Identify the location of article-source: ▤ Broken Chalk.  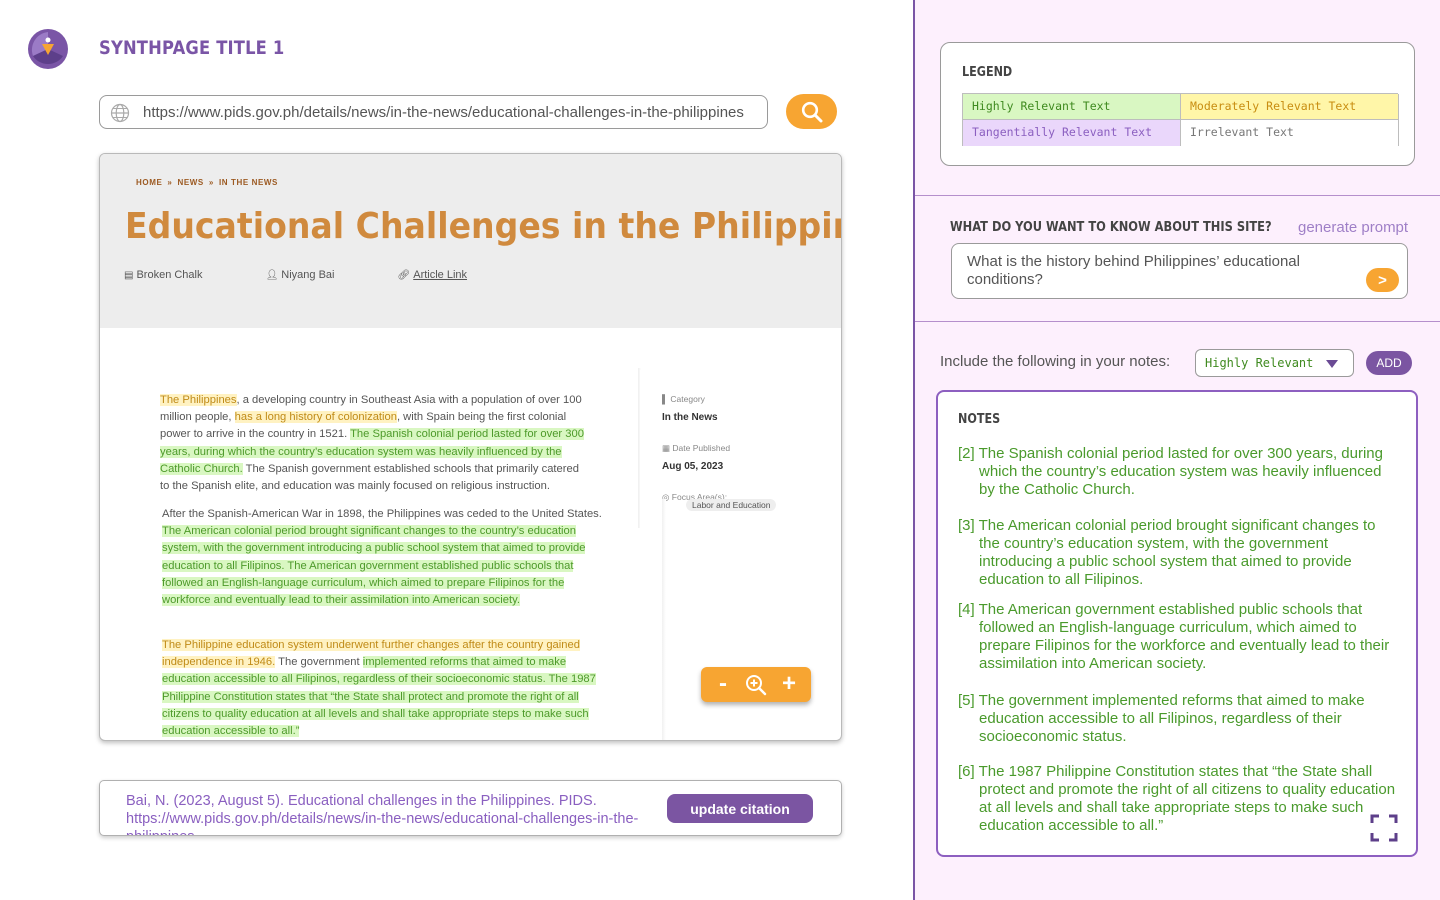
(178, 275).